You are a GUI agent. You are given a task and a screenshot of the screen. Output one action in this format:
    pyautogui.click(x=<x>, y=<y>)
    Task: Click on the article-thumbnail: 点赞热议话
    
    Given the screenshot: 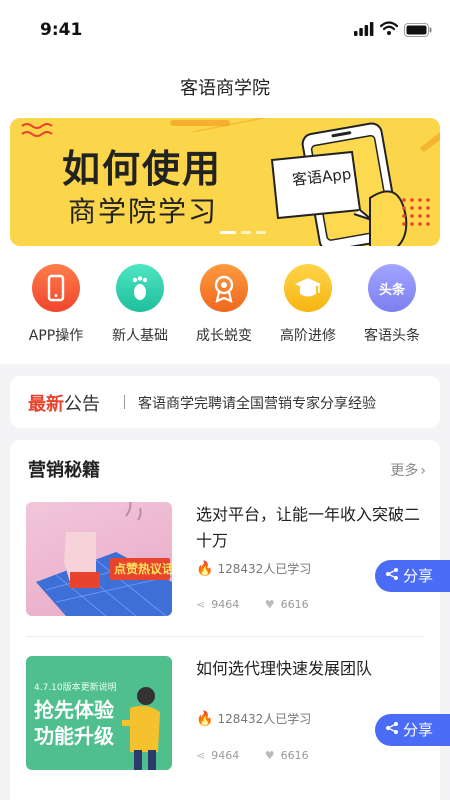 What is the action you would take?
    pyautogui.click(x=99, y=559)
    